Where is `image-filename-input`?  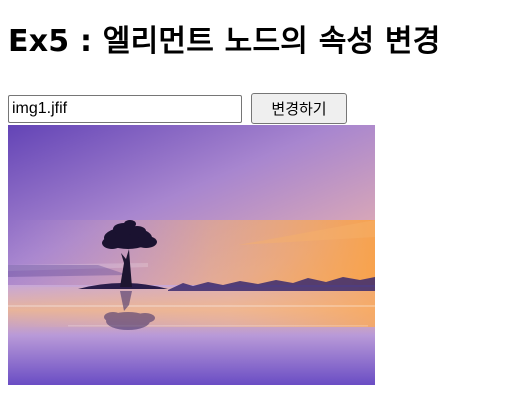 image-filename-input is located at coordinates (125, 109).